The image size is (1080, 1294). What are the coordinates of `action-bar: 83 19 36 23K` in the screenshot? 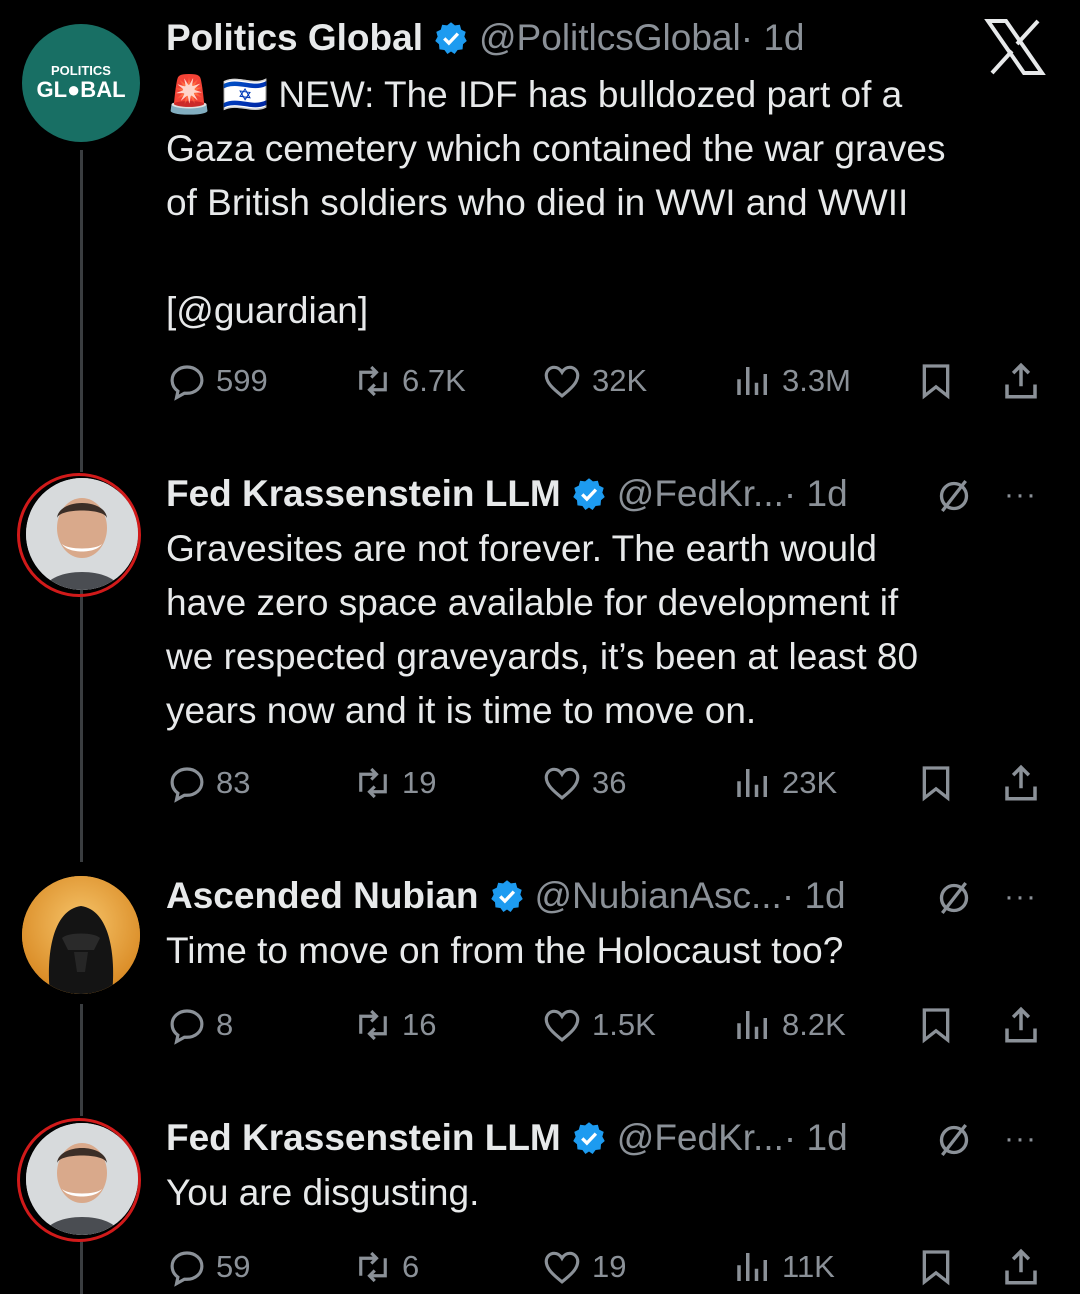 It's located at (606, 783).